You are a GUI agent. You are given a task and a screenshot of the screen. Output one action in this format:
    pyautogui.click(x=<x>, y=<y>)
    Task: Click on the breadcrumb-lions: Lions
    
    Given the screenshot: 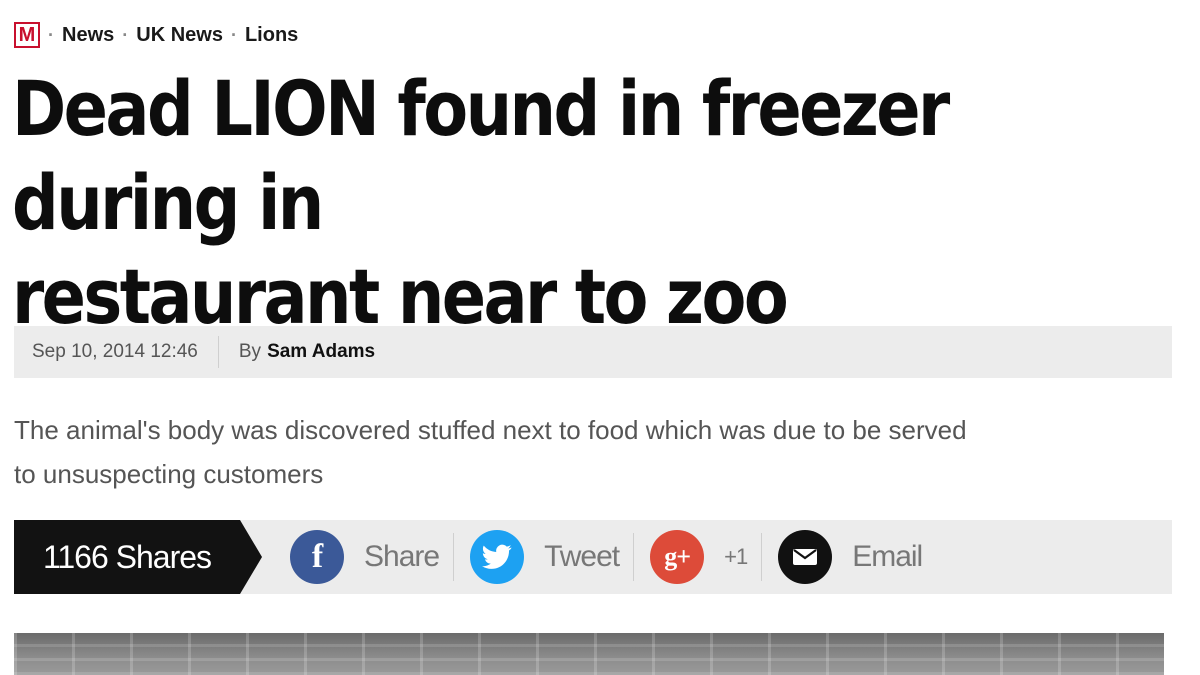 What is the action you would take?
    pyautogui.click(x=271, y=35)
    